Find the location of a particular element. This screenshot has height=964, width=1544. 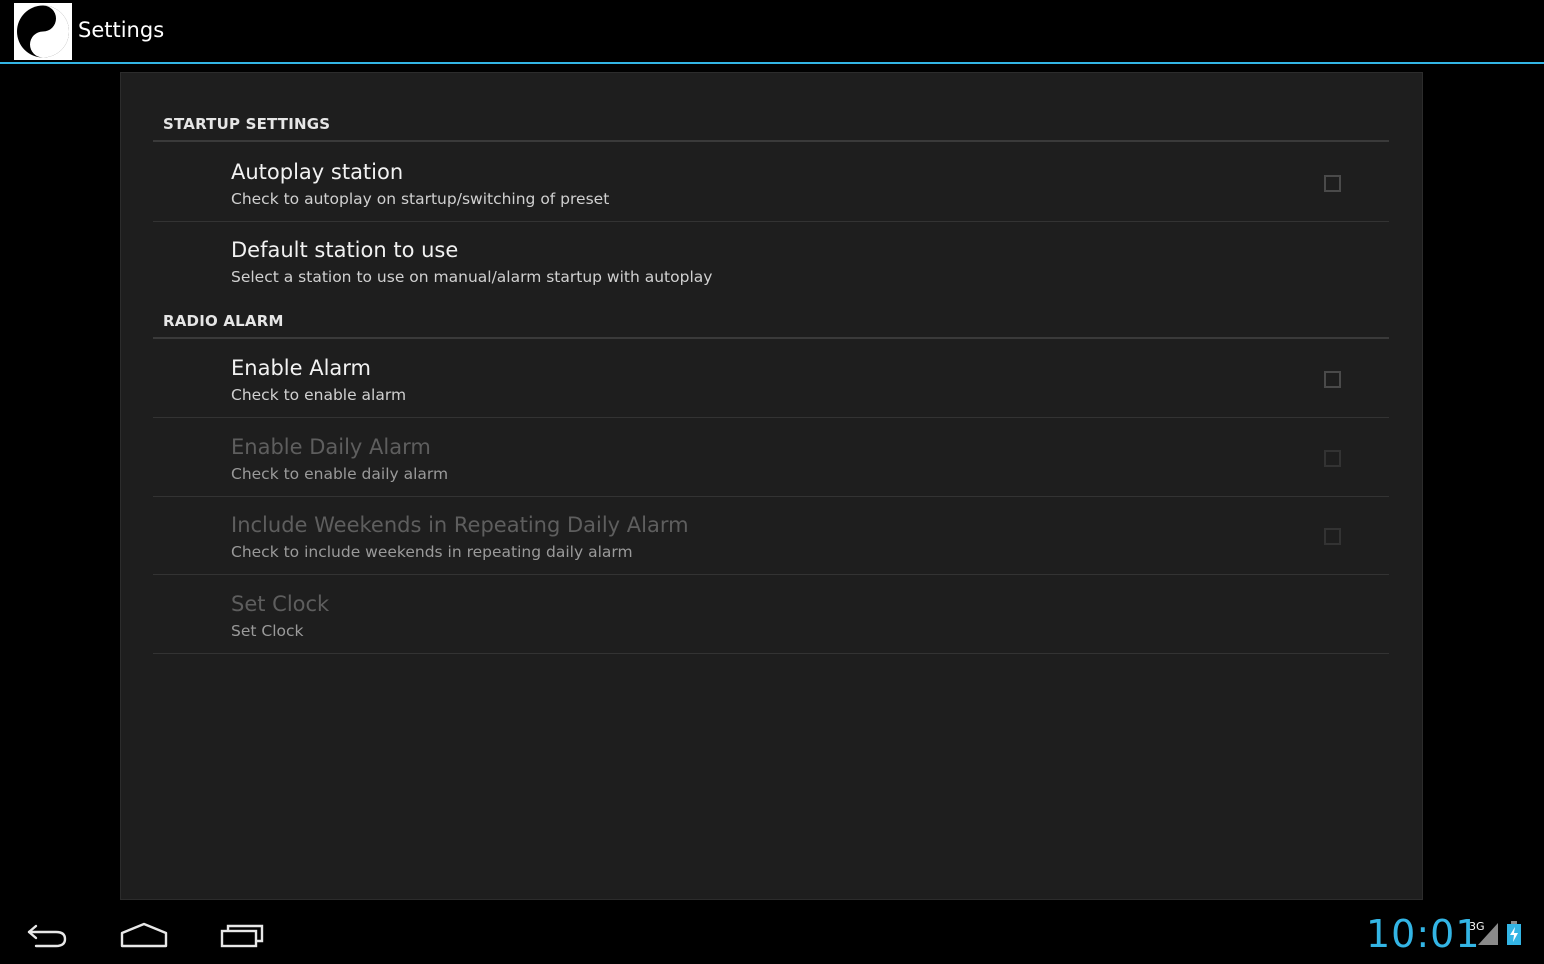

pref-title: Enable Daily Alarm is located at coordinates (331, 447).